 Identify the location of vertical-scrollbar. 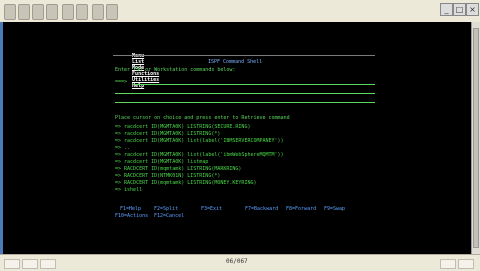
(475, 138).